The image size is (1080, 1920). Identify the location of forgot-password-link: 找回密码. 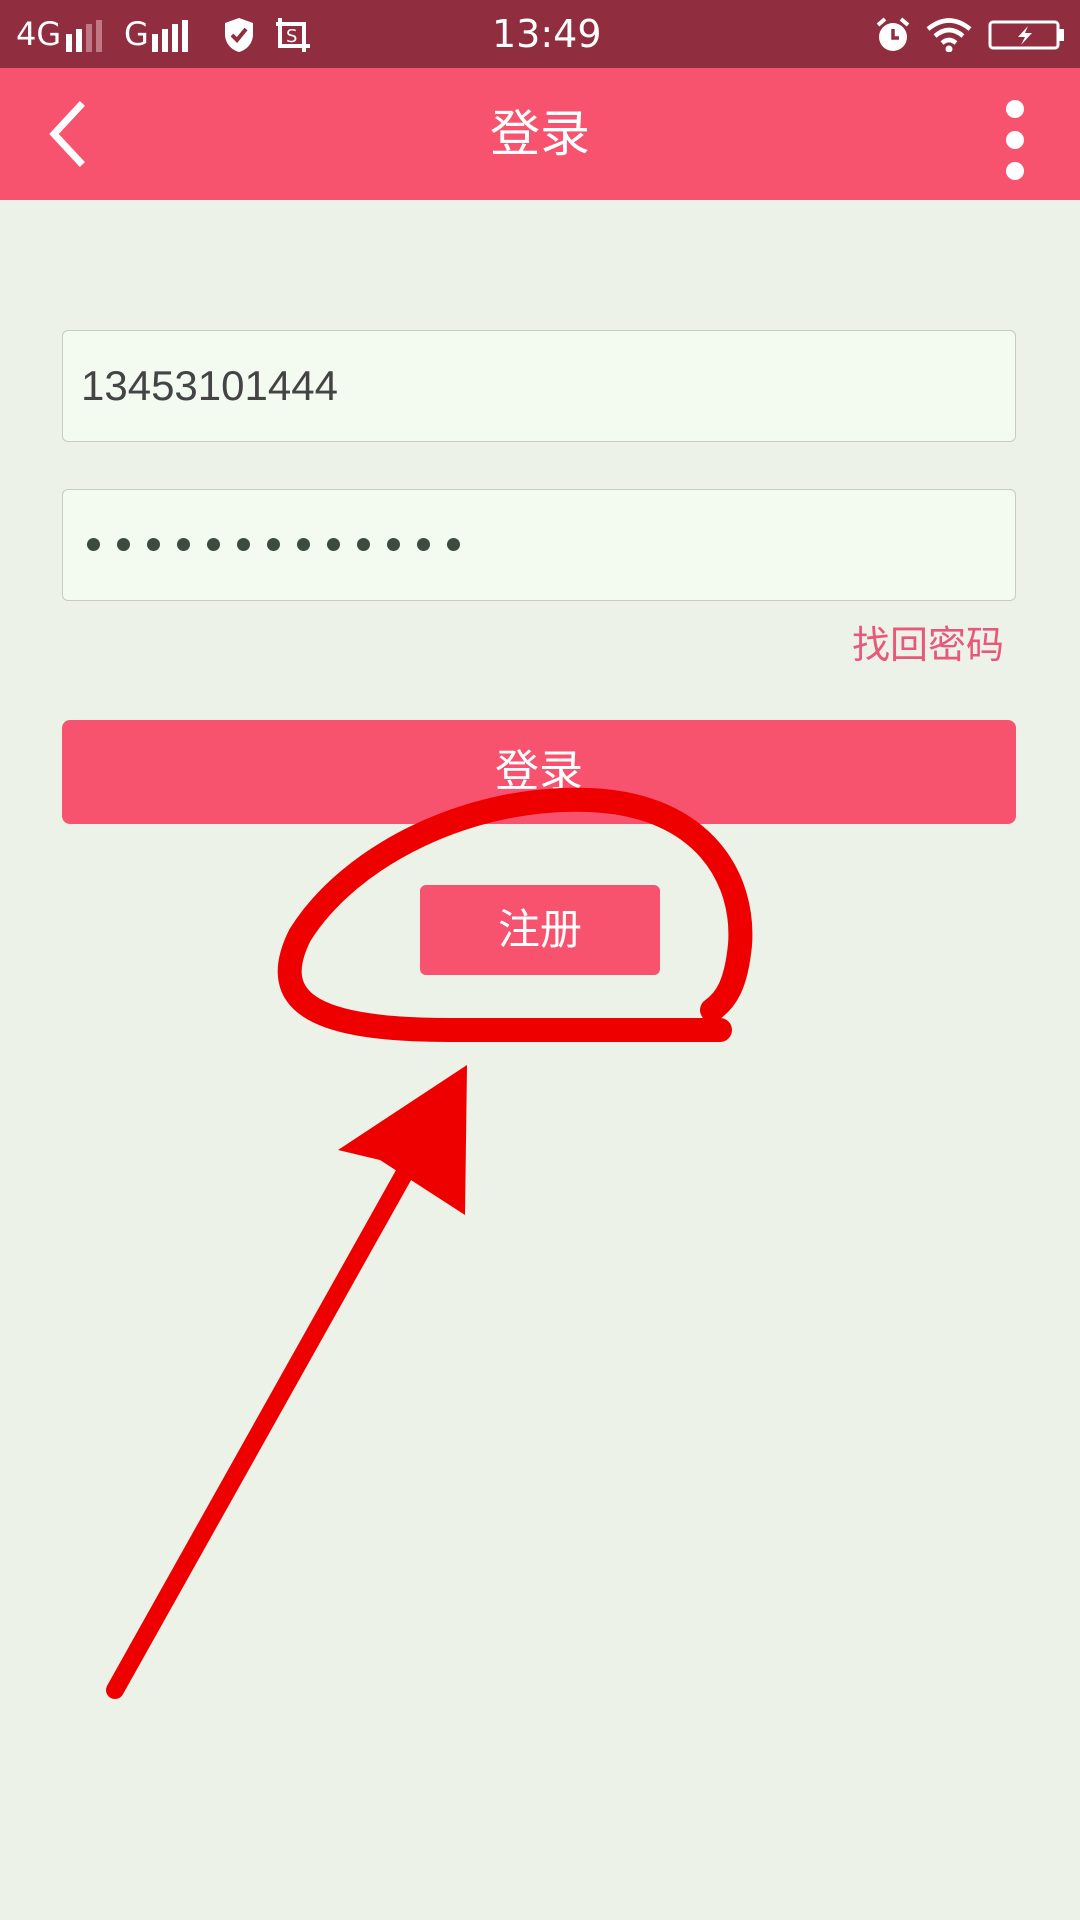
(928, 645).